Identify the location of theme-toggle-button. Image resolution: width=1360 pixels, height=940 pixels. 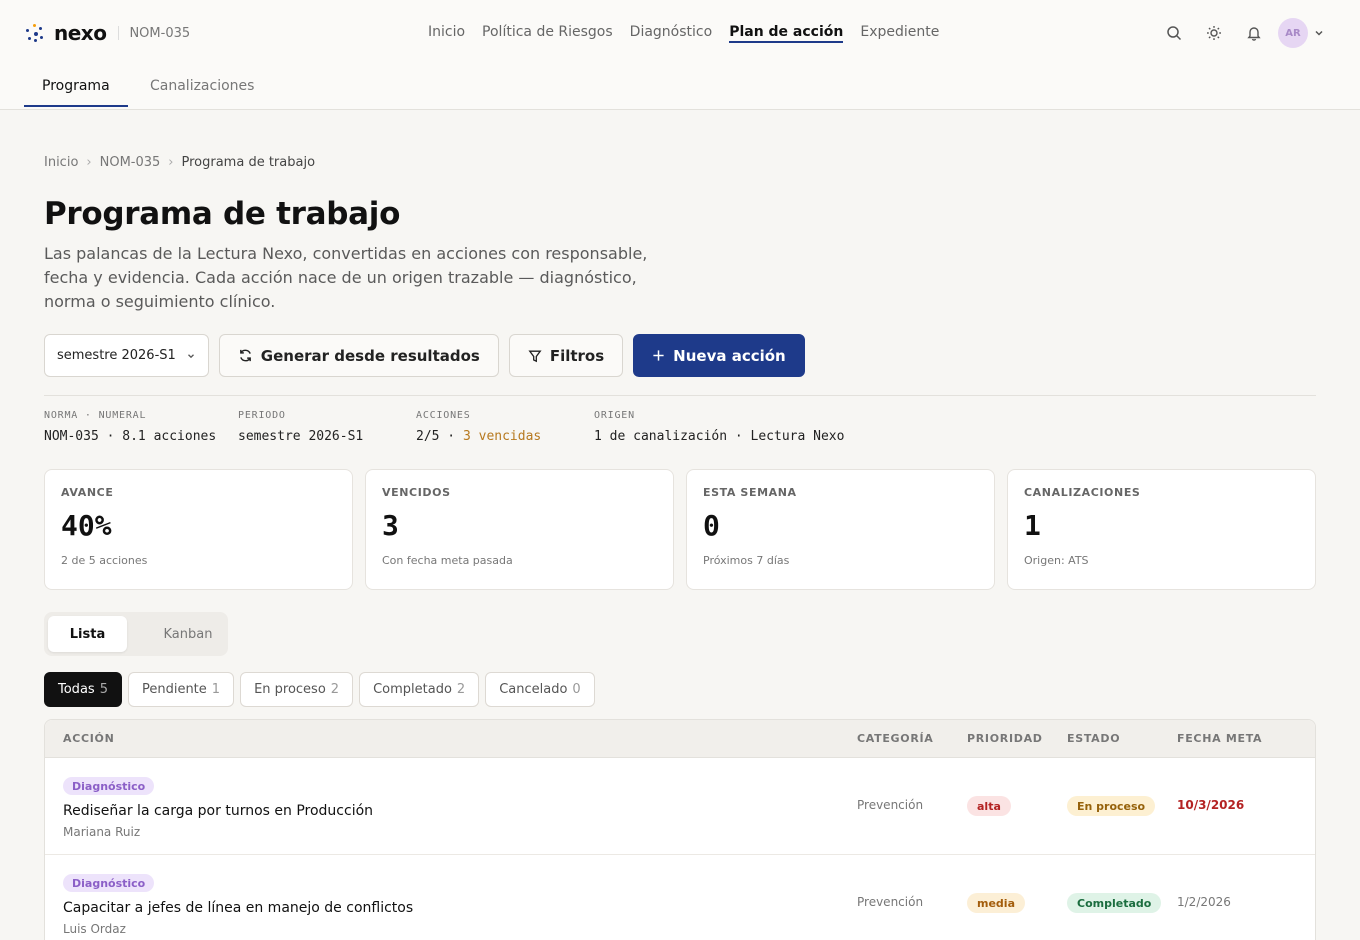
(1214, 33).